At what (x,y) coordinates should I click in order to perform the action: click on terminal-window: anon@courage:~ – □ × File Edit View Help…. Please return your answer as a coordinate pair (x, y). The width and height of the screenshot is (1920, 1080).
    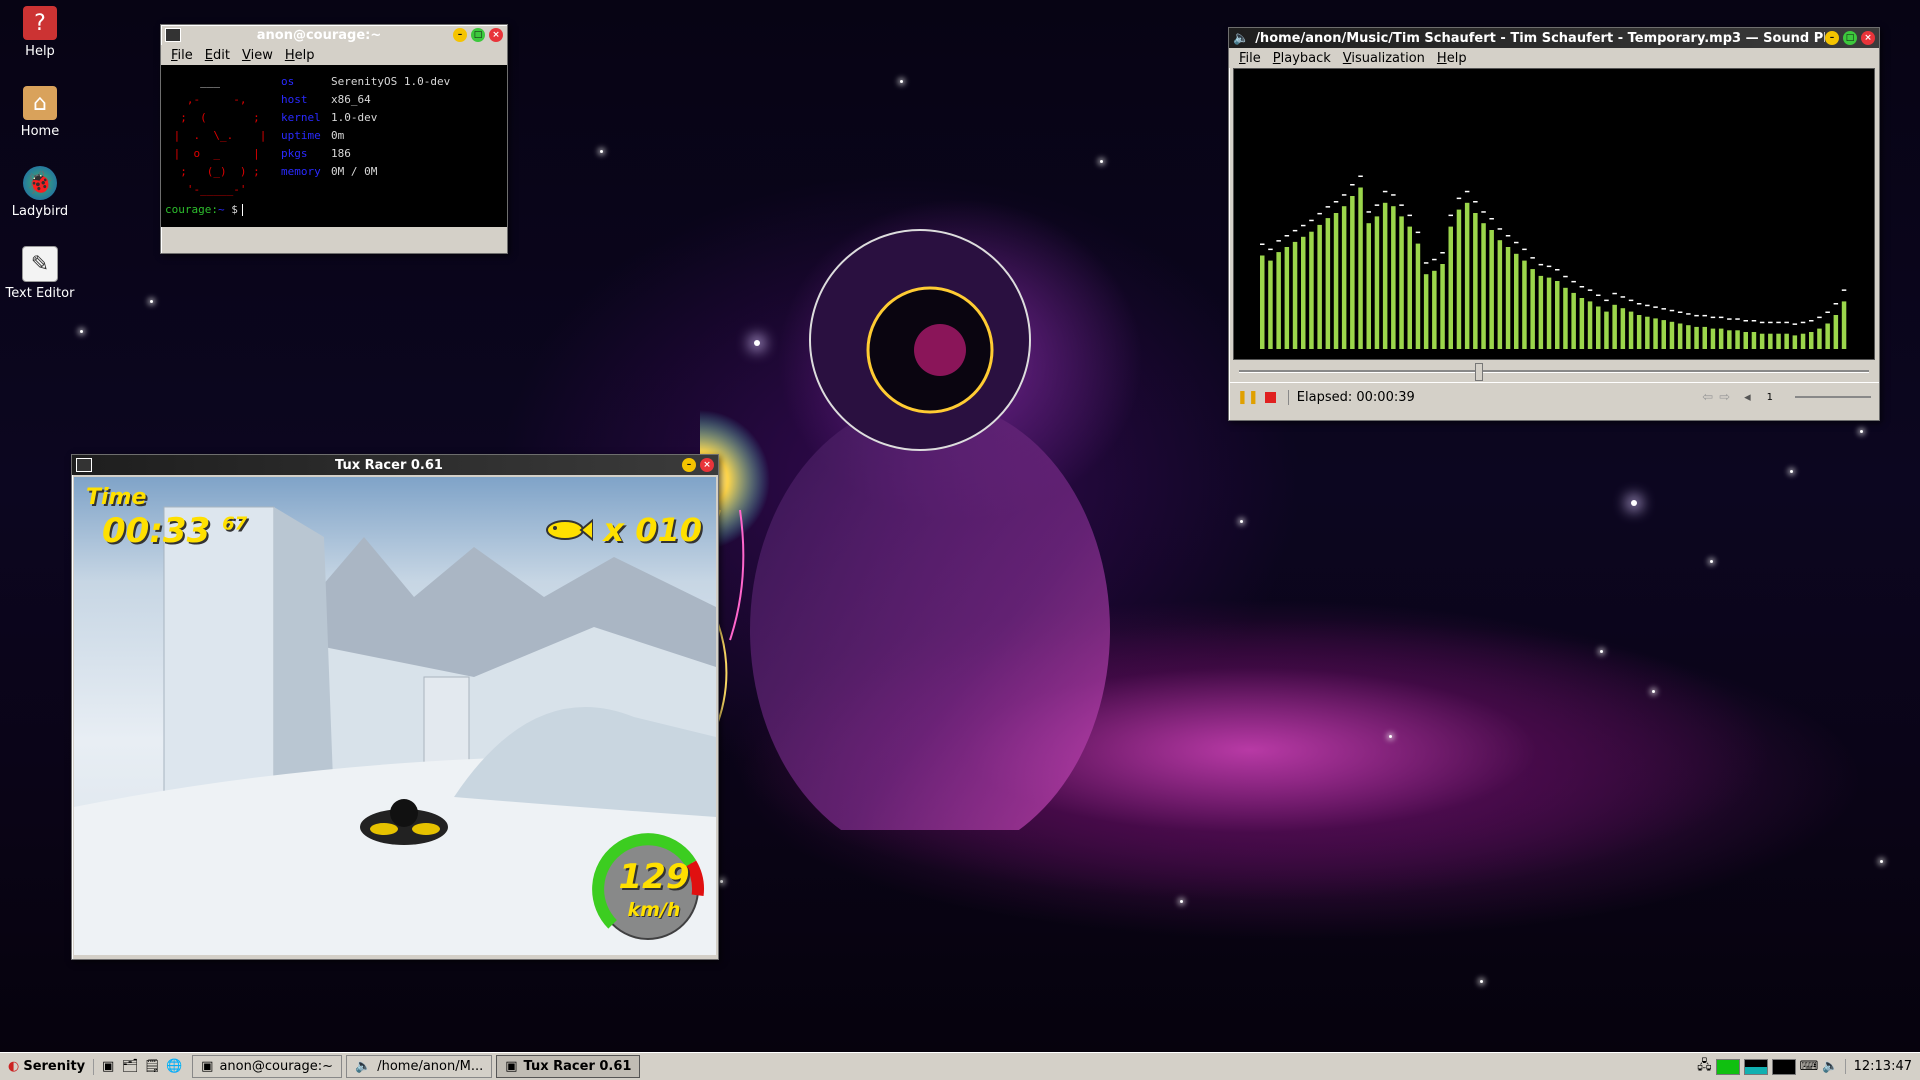
    Looking at the image, I should click on (334, 139).